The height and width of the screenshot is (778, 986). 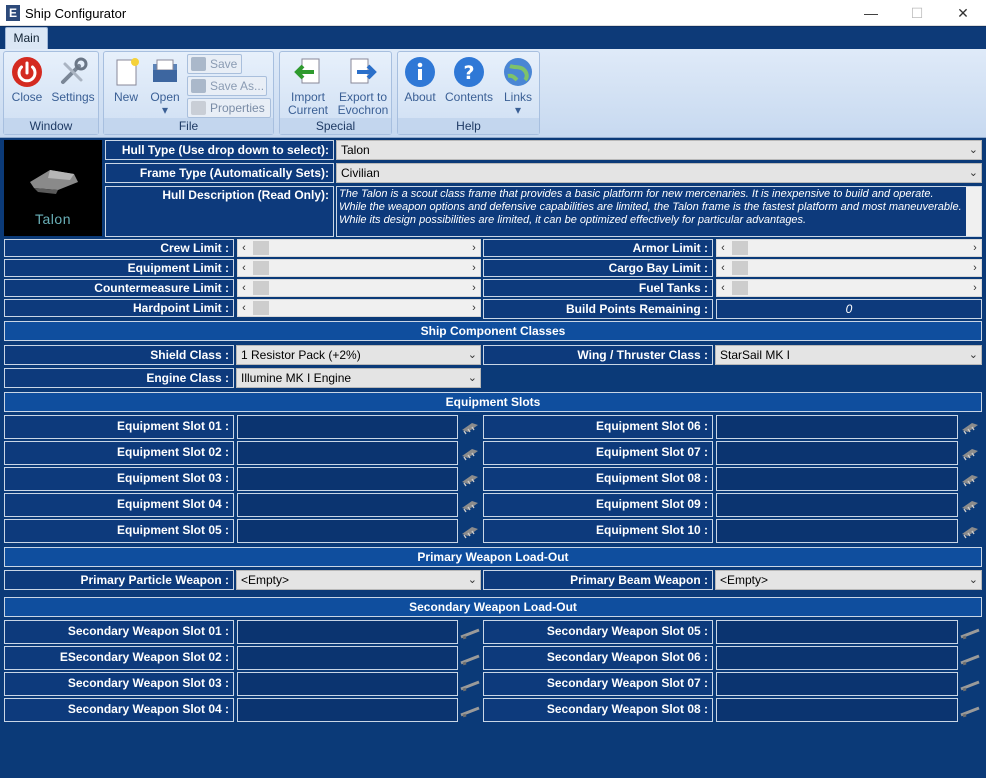 What do you see at coordinates (848, 580) in the screenshot?
I see `primary-beam-dropdown: <Empty> ⌄` at bounding box center [848, 580].